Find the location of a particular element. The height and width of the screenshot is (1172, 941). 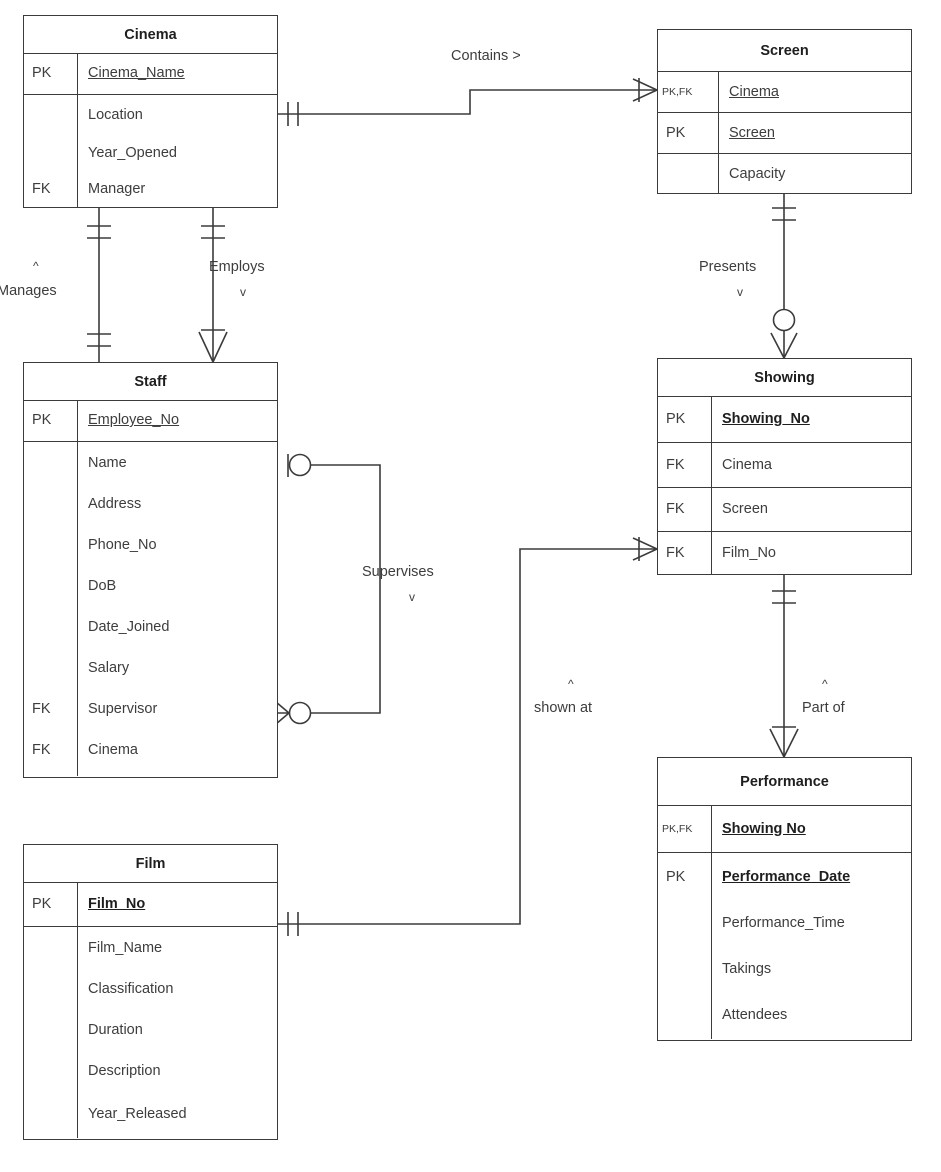

edge-employs is located at coordinates (213, 285).